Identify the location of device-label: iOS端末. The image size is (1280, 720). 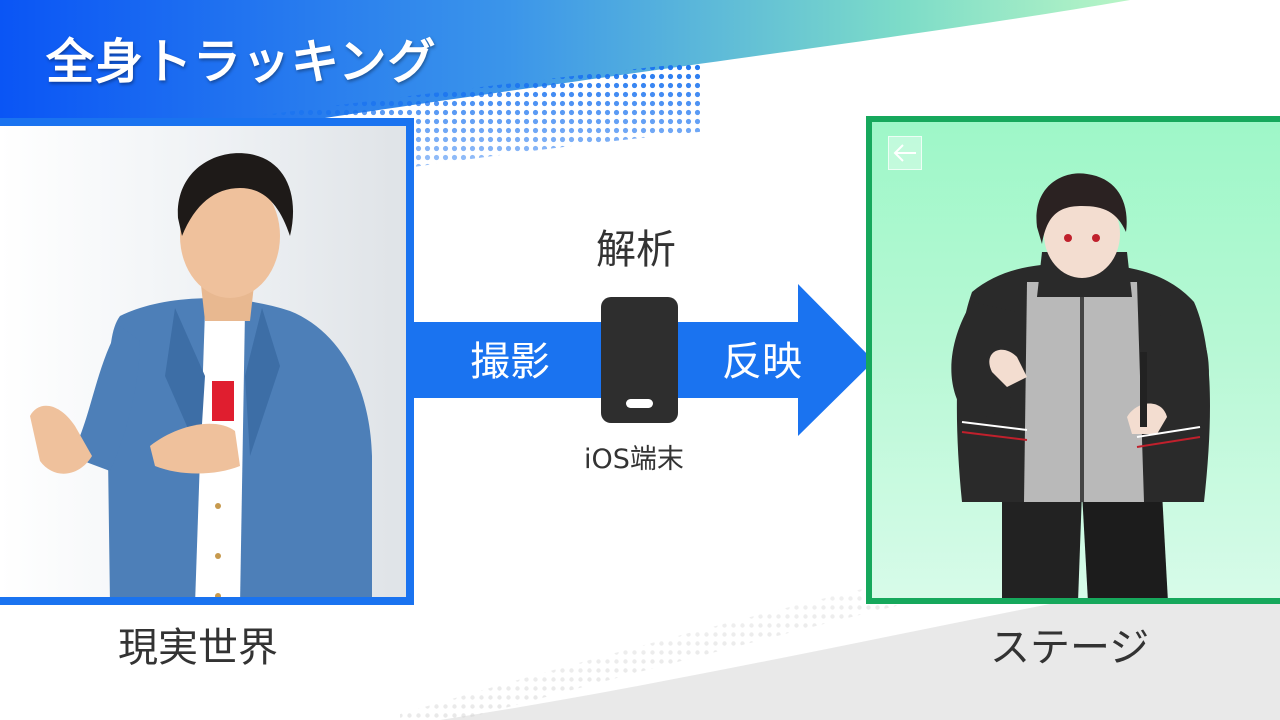
(634, 459).